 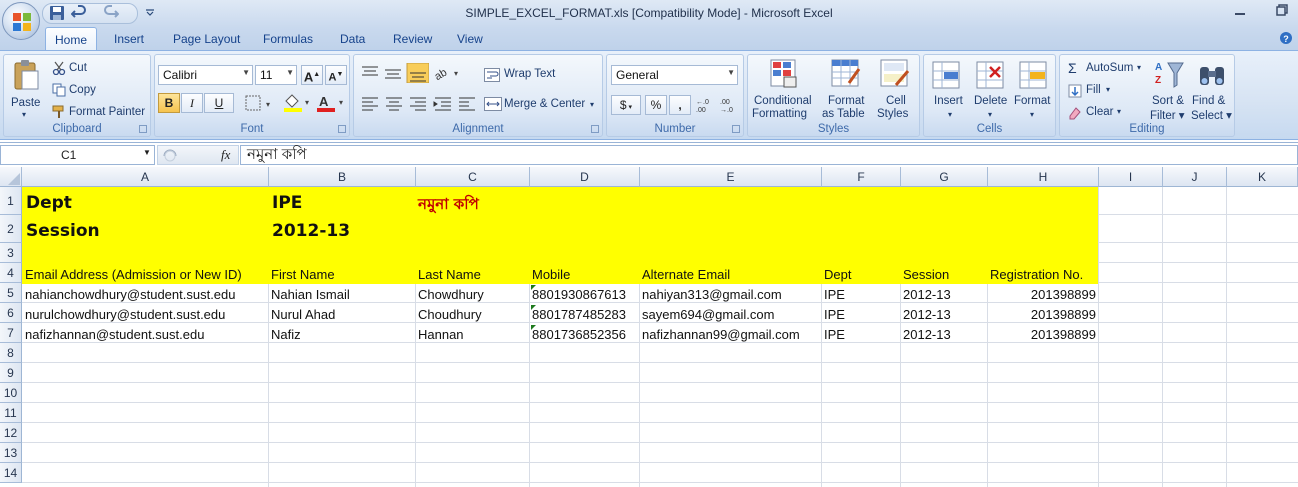 I want to click on name-box: C1 ▼, so click(x=77, y=155).